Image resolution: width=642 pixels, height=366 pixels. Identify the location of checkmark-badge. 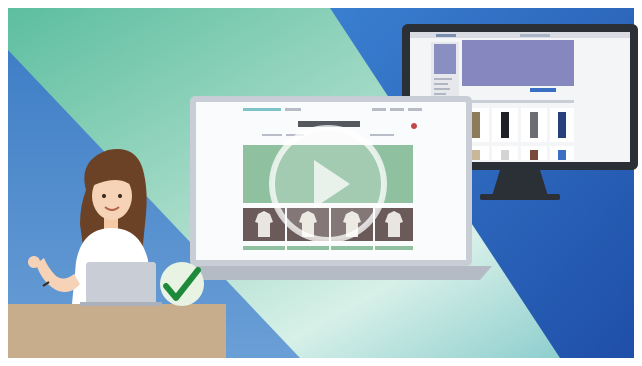
(182, 284).